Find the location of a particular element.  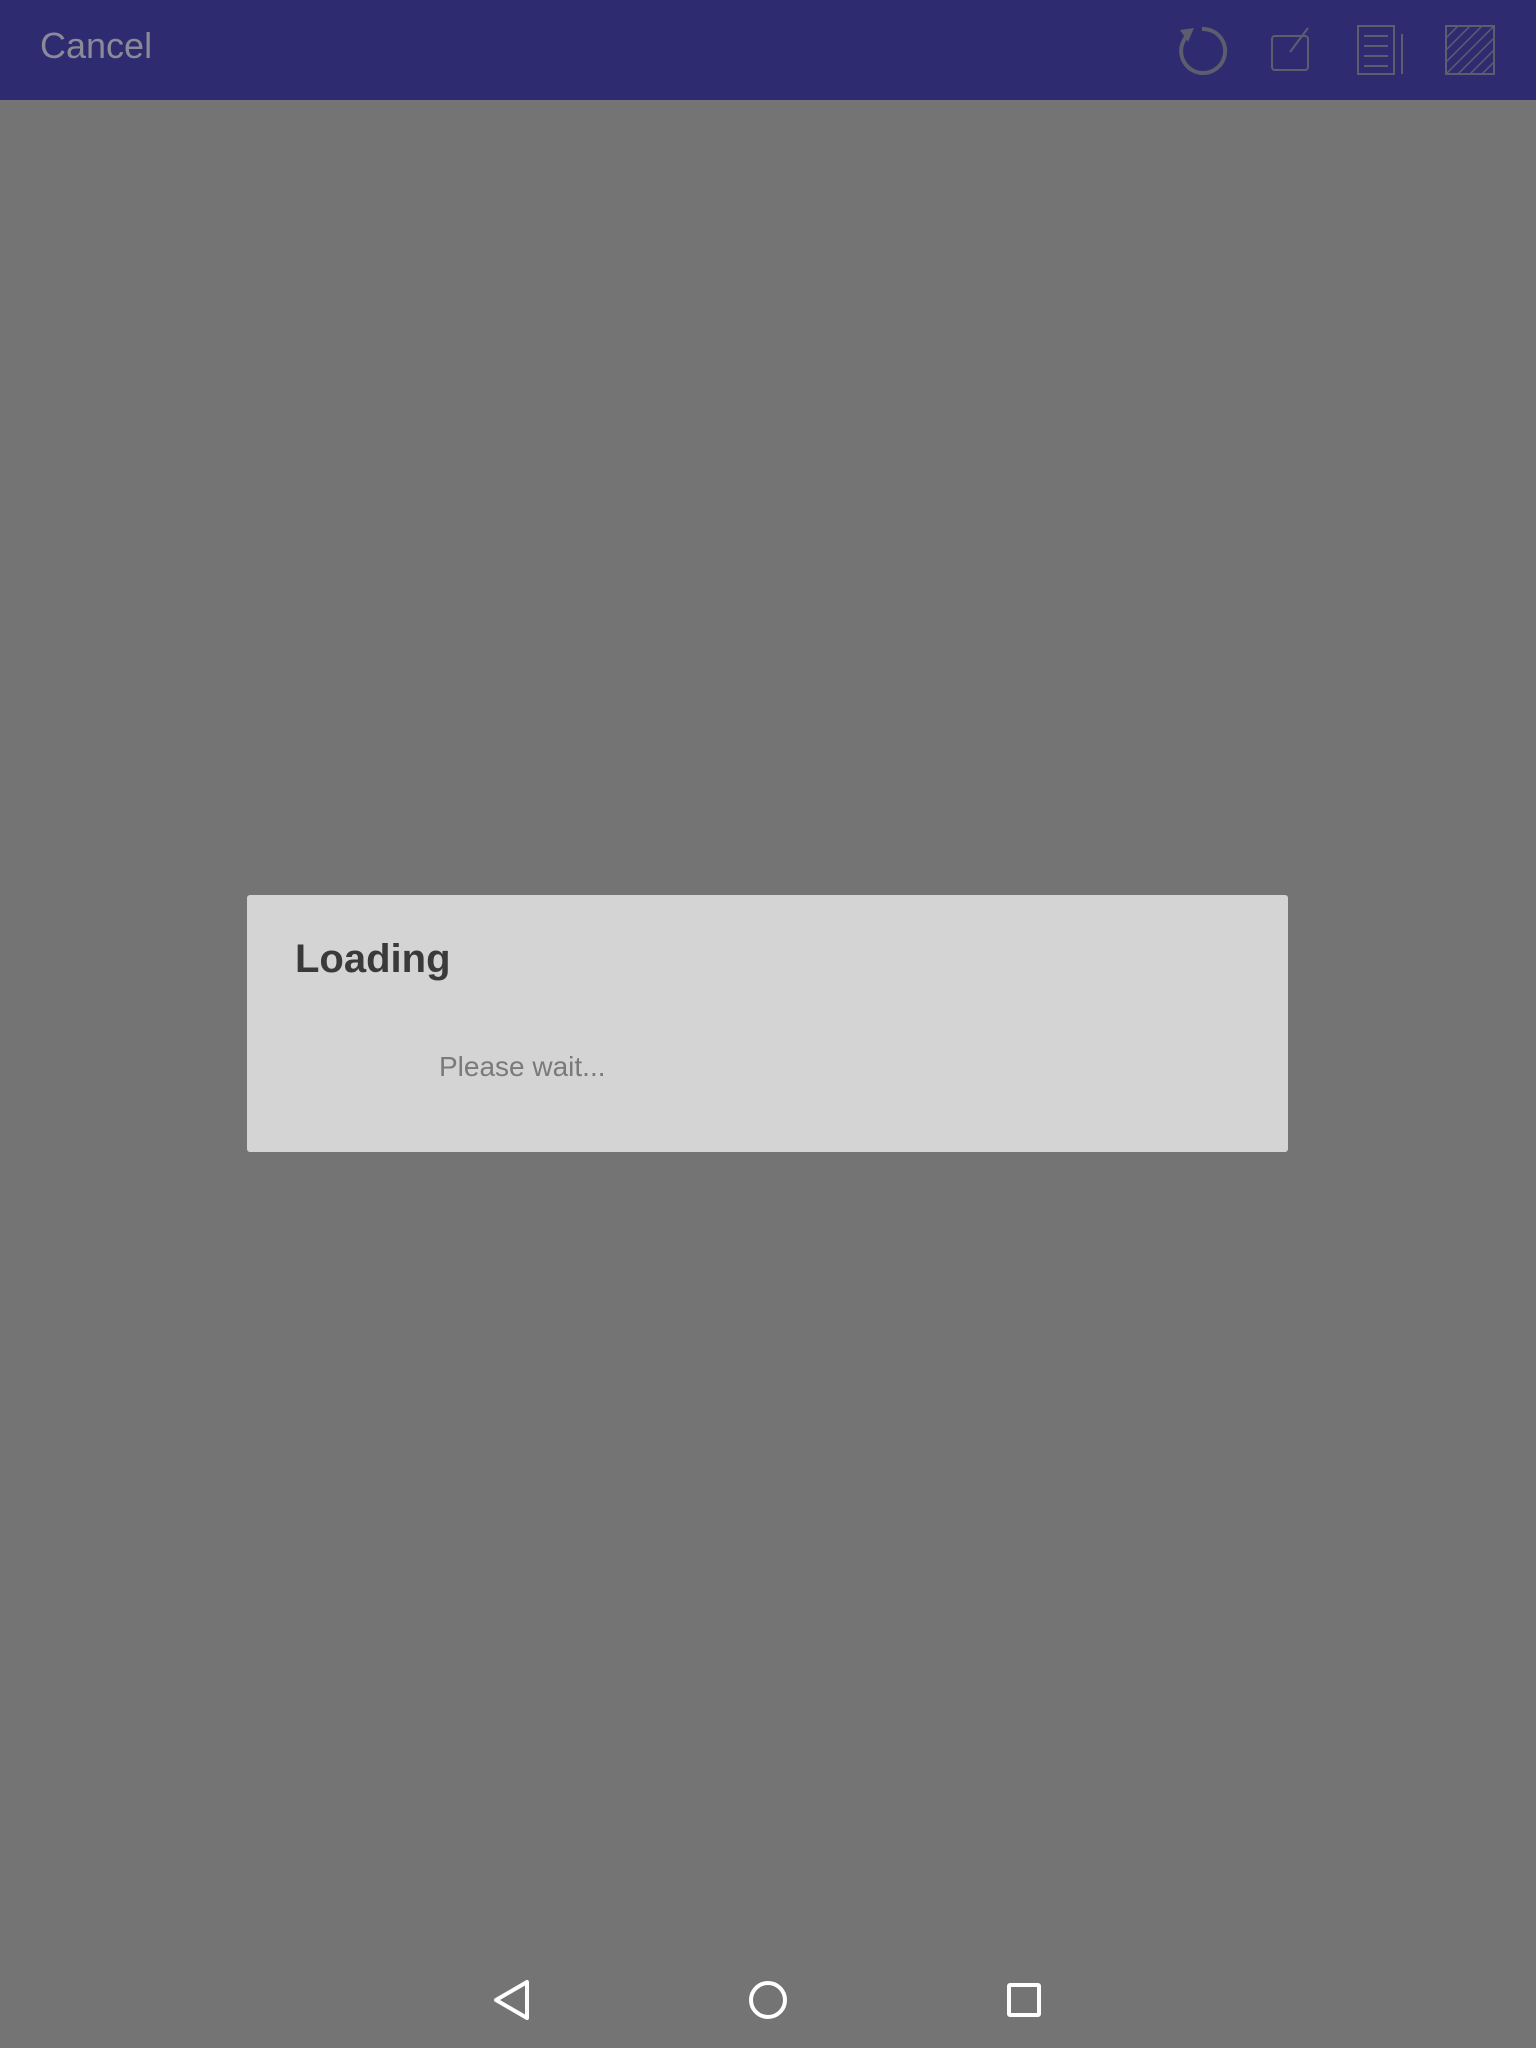

refresh-icon is located at coordinates (1200, 50).